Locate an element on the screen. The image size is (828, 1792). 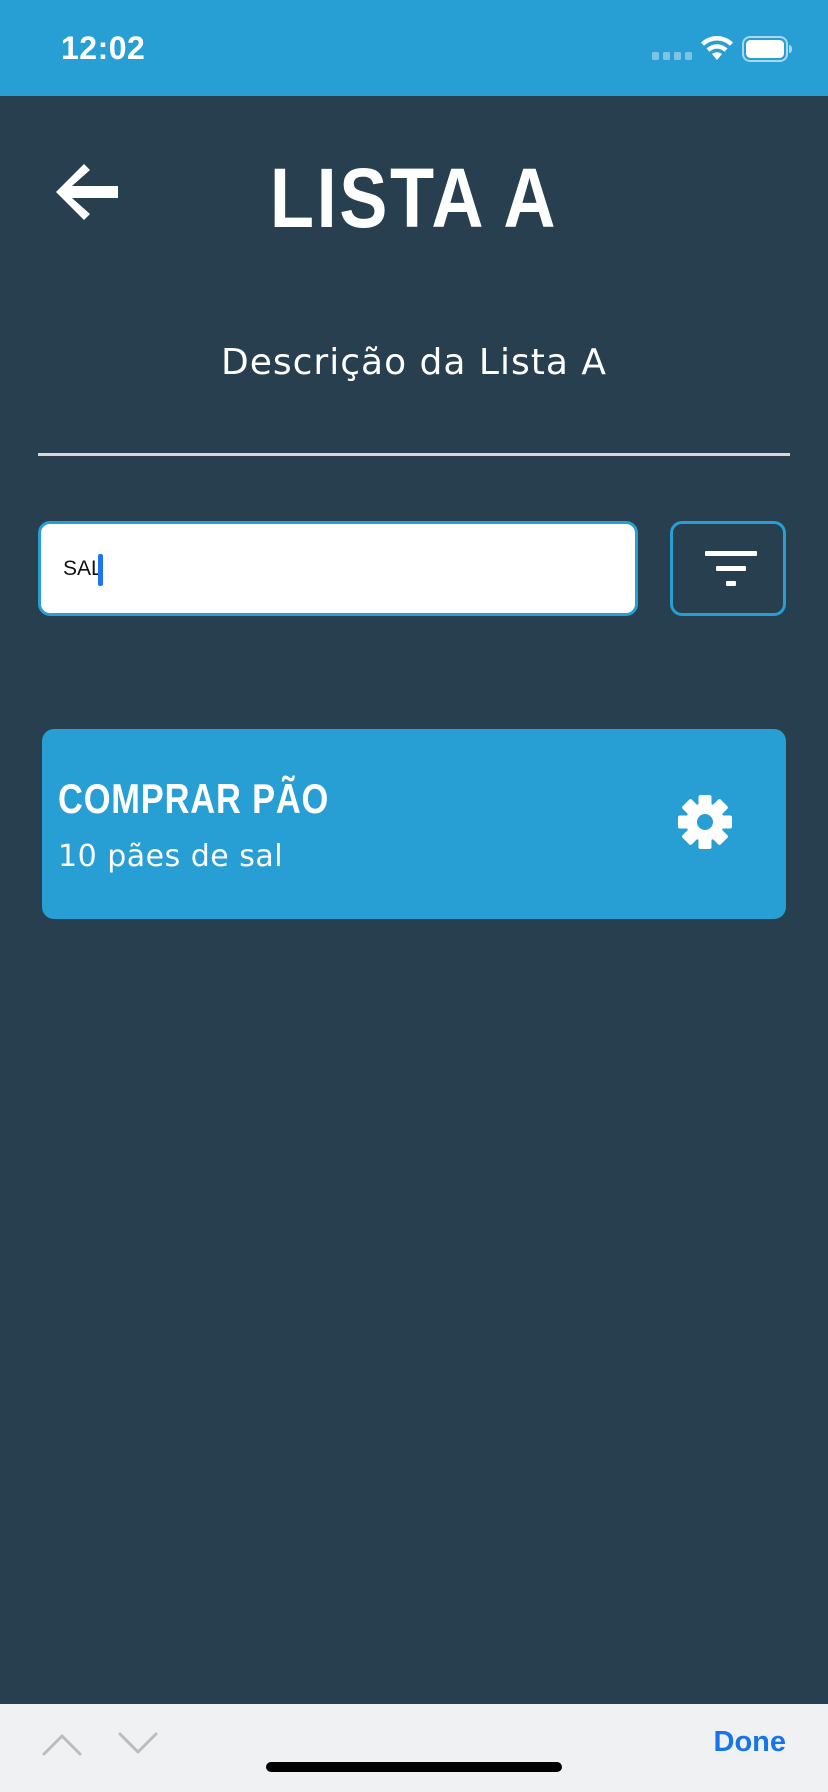
status-bar: 12:02 is located at coordinates (414, 48).